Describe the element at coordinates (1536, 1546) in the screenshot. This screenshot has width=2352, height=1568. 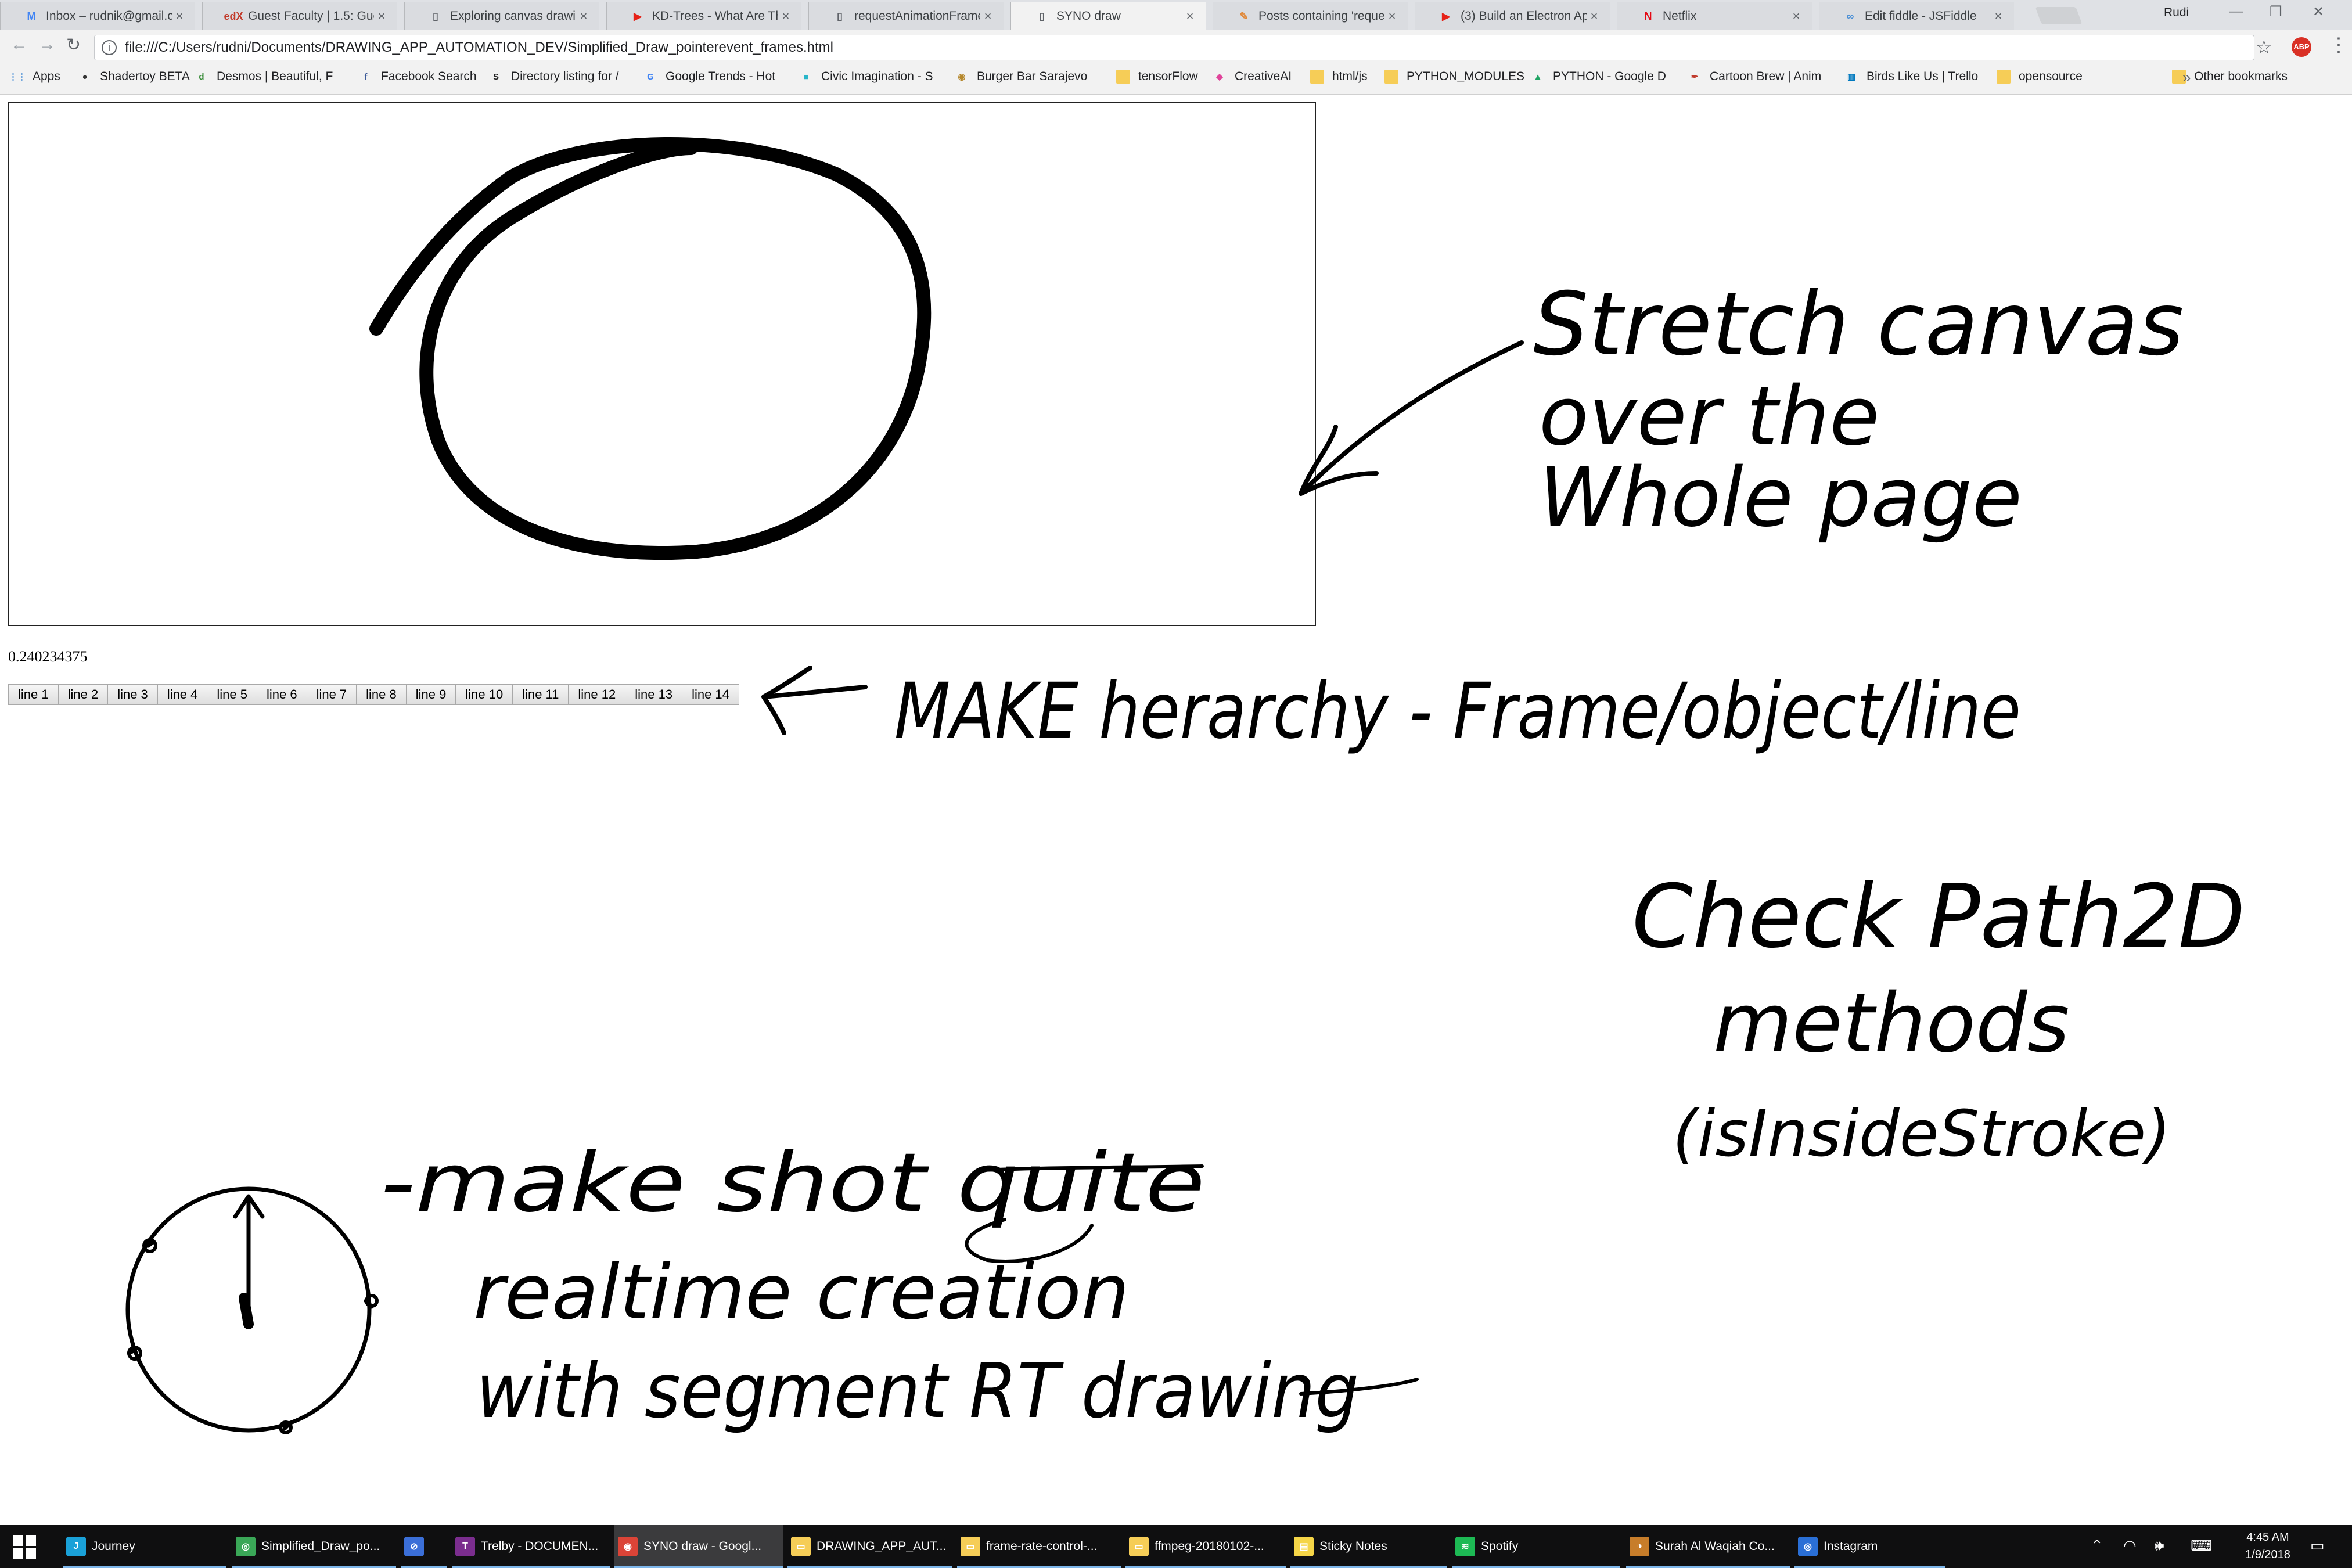
I see `taskbar-item: ≋ Spotify` at that location.